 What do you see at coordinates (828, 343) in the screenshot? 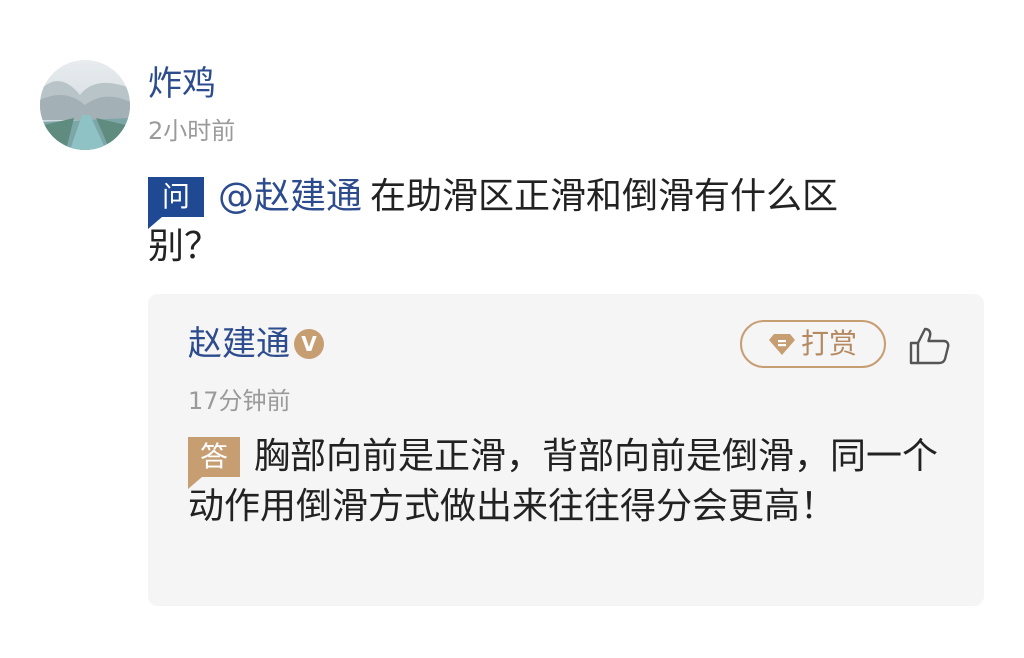
I see `reward-label: 打赏` at bounding box center [828, 343].